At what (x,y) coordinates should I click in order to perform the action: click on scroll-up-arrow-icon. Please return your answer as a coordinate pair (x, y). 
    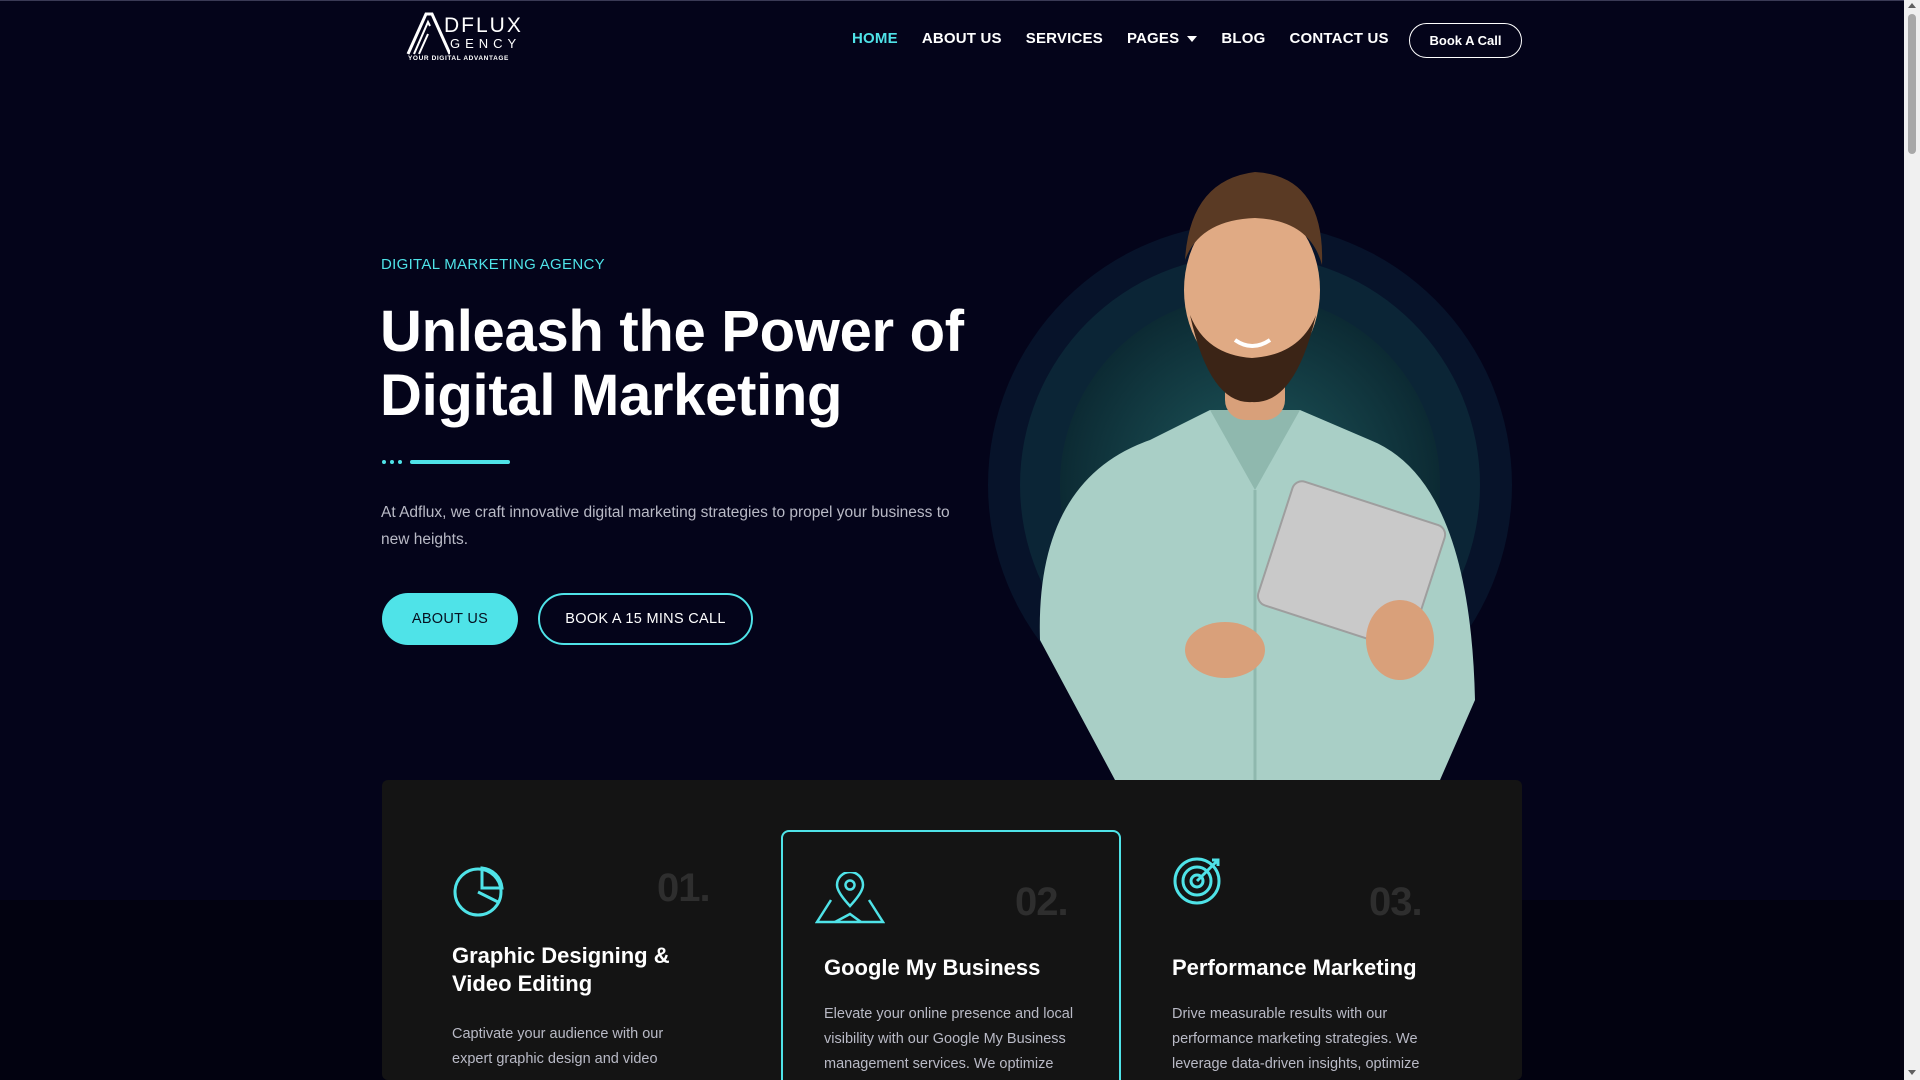
    Looking at the image, I should click on (1912, 5).